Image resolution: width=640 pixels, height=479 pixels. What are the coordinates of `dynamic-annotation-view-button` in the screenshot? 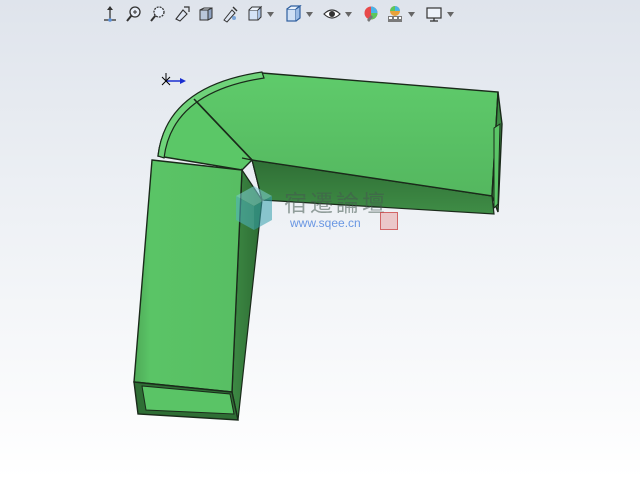 It's located at (230, 14).